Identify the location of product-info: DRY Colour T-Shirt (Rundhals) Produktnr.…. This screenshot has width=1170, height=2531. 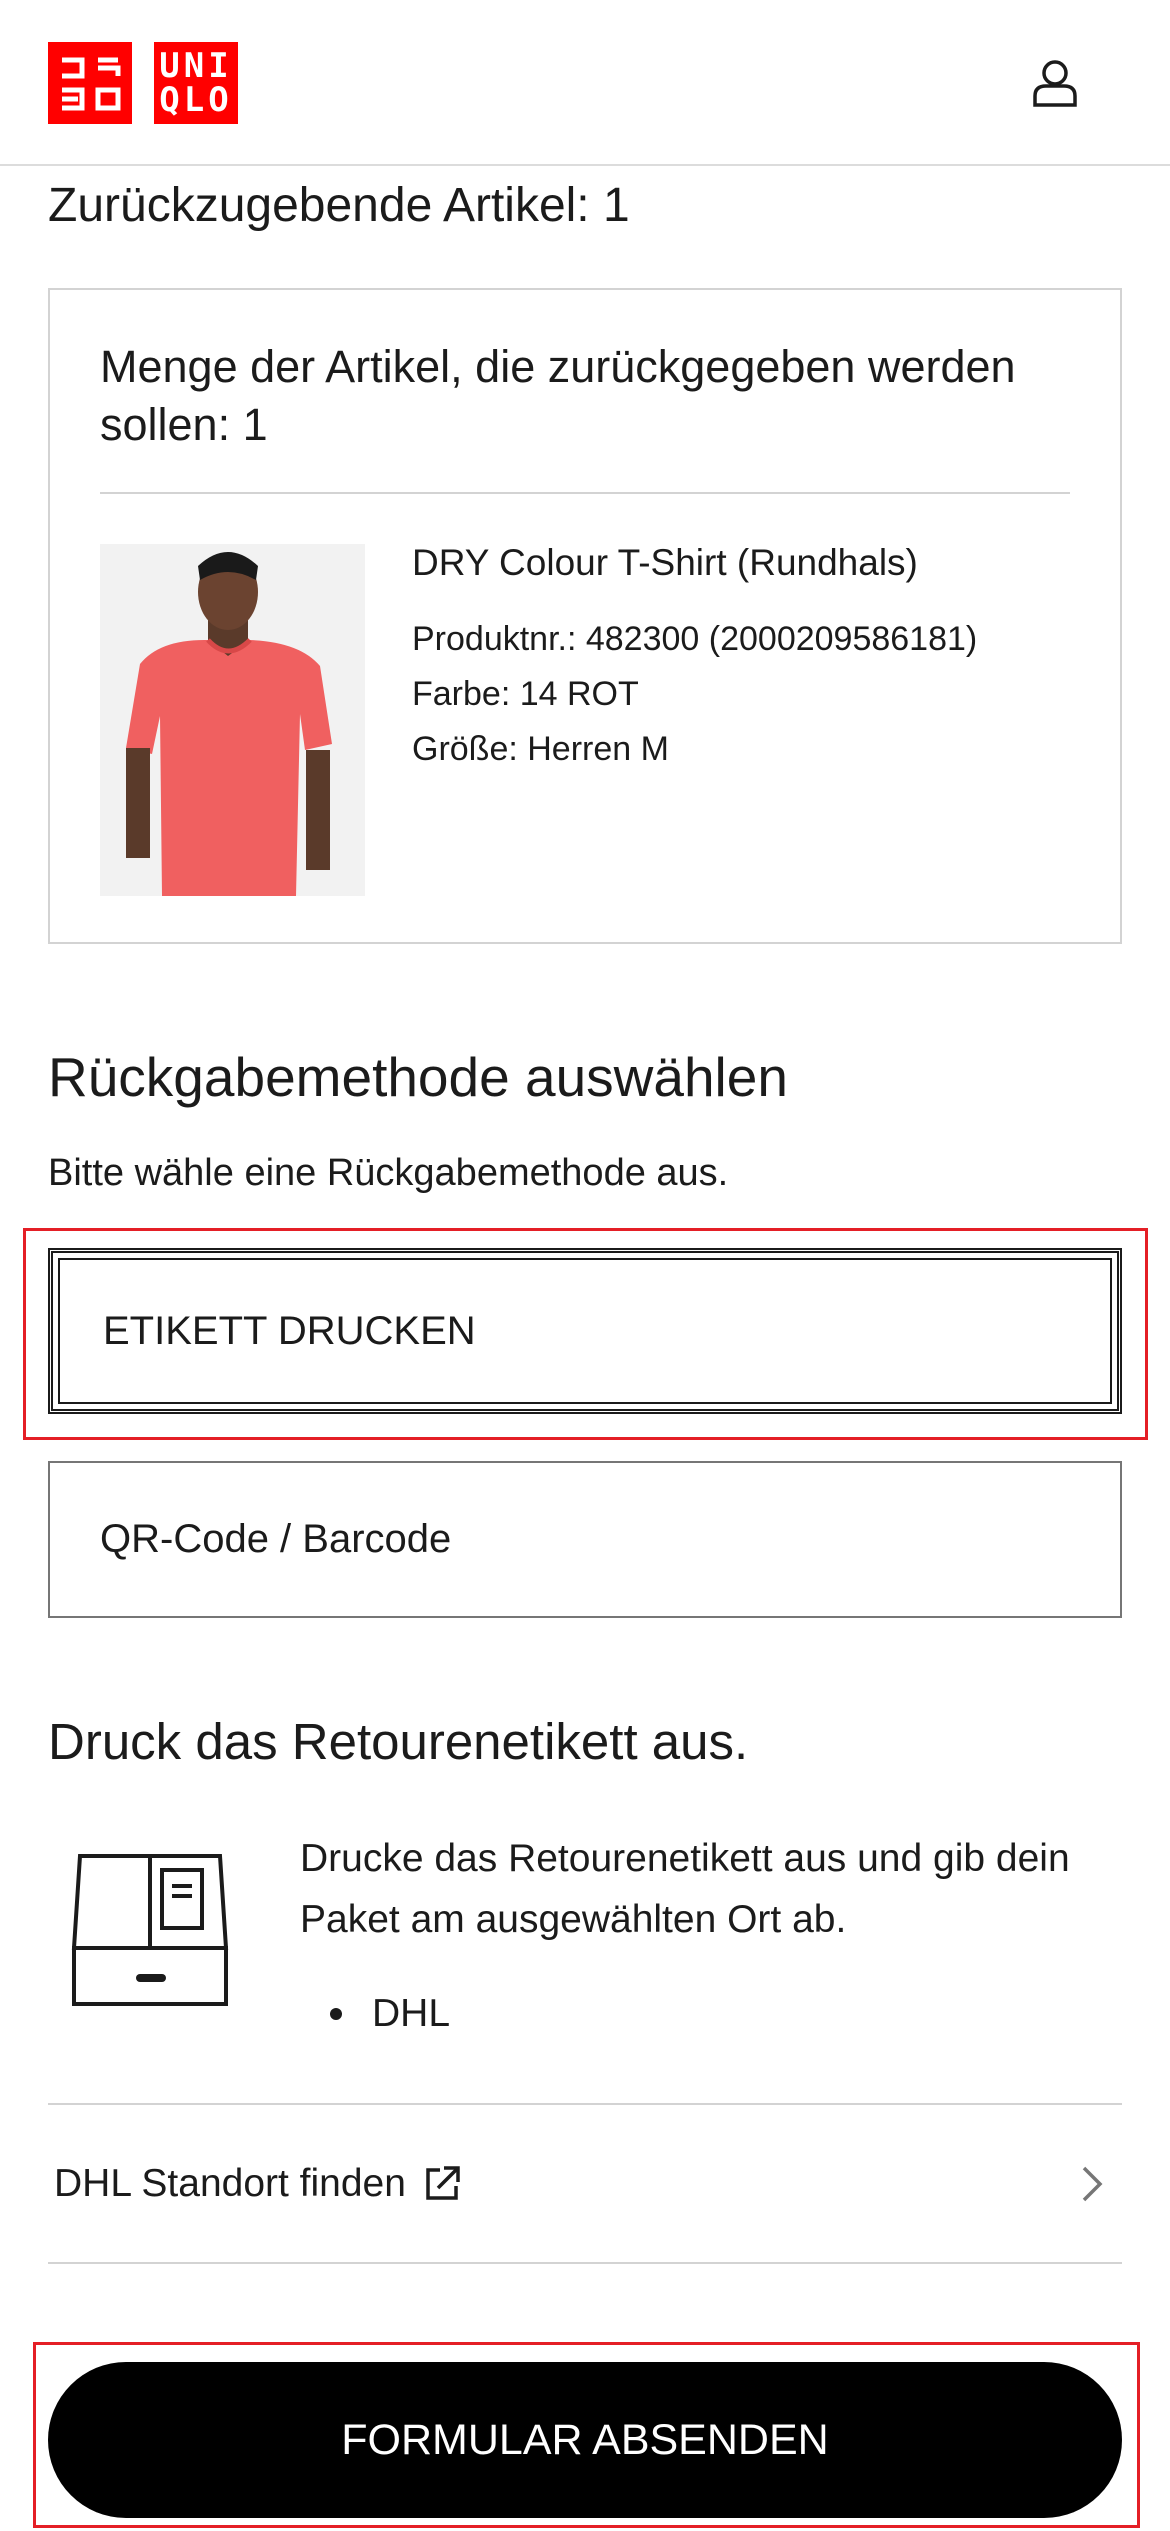
(694, 659).